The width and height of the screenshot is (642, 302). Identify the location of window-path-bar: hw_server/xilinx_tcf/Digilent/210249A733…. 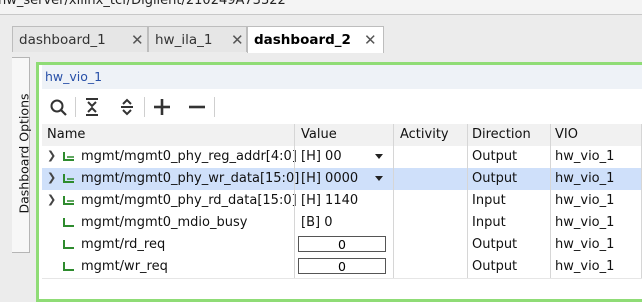
(321, 7).